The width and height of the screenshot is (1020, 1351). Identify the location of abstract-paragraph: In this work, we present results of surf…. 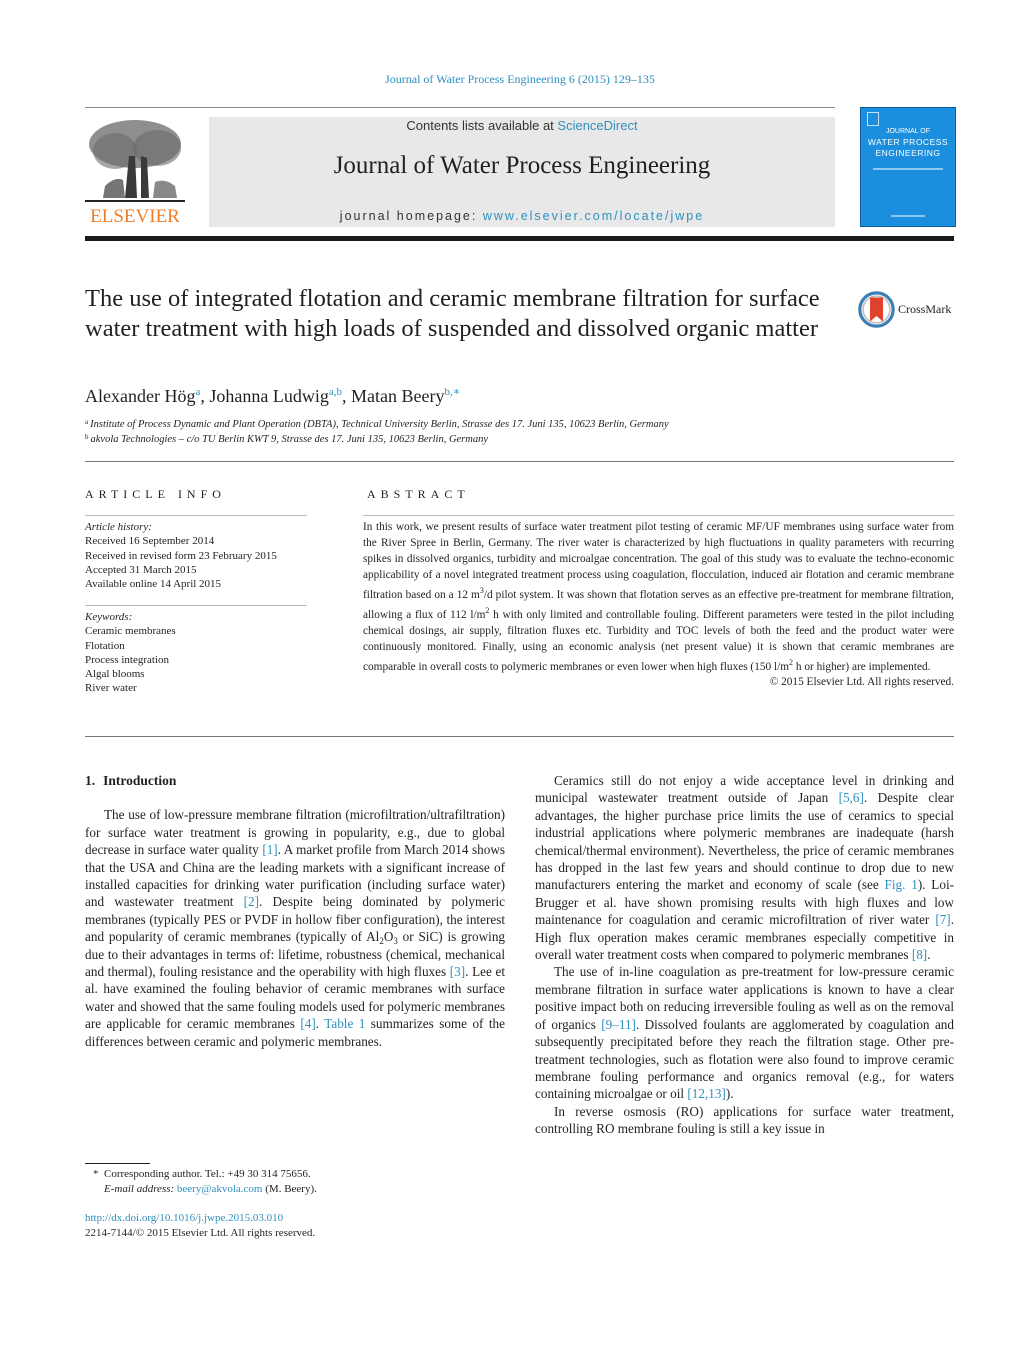
(658, 596).